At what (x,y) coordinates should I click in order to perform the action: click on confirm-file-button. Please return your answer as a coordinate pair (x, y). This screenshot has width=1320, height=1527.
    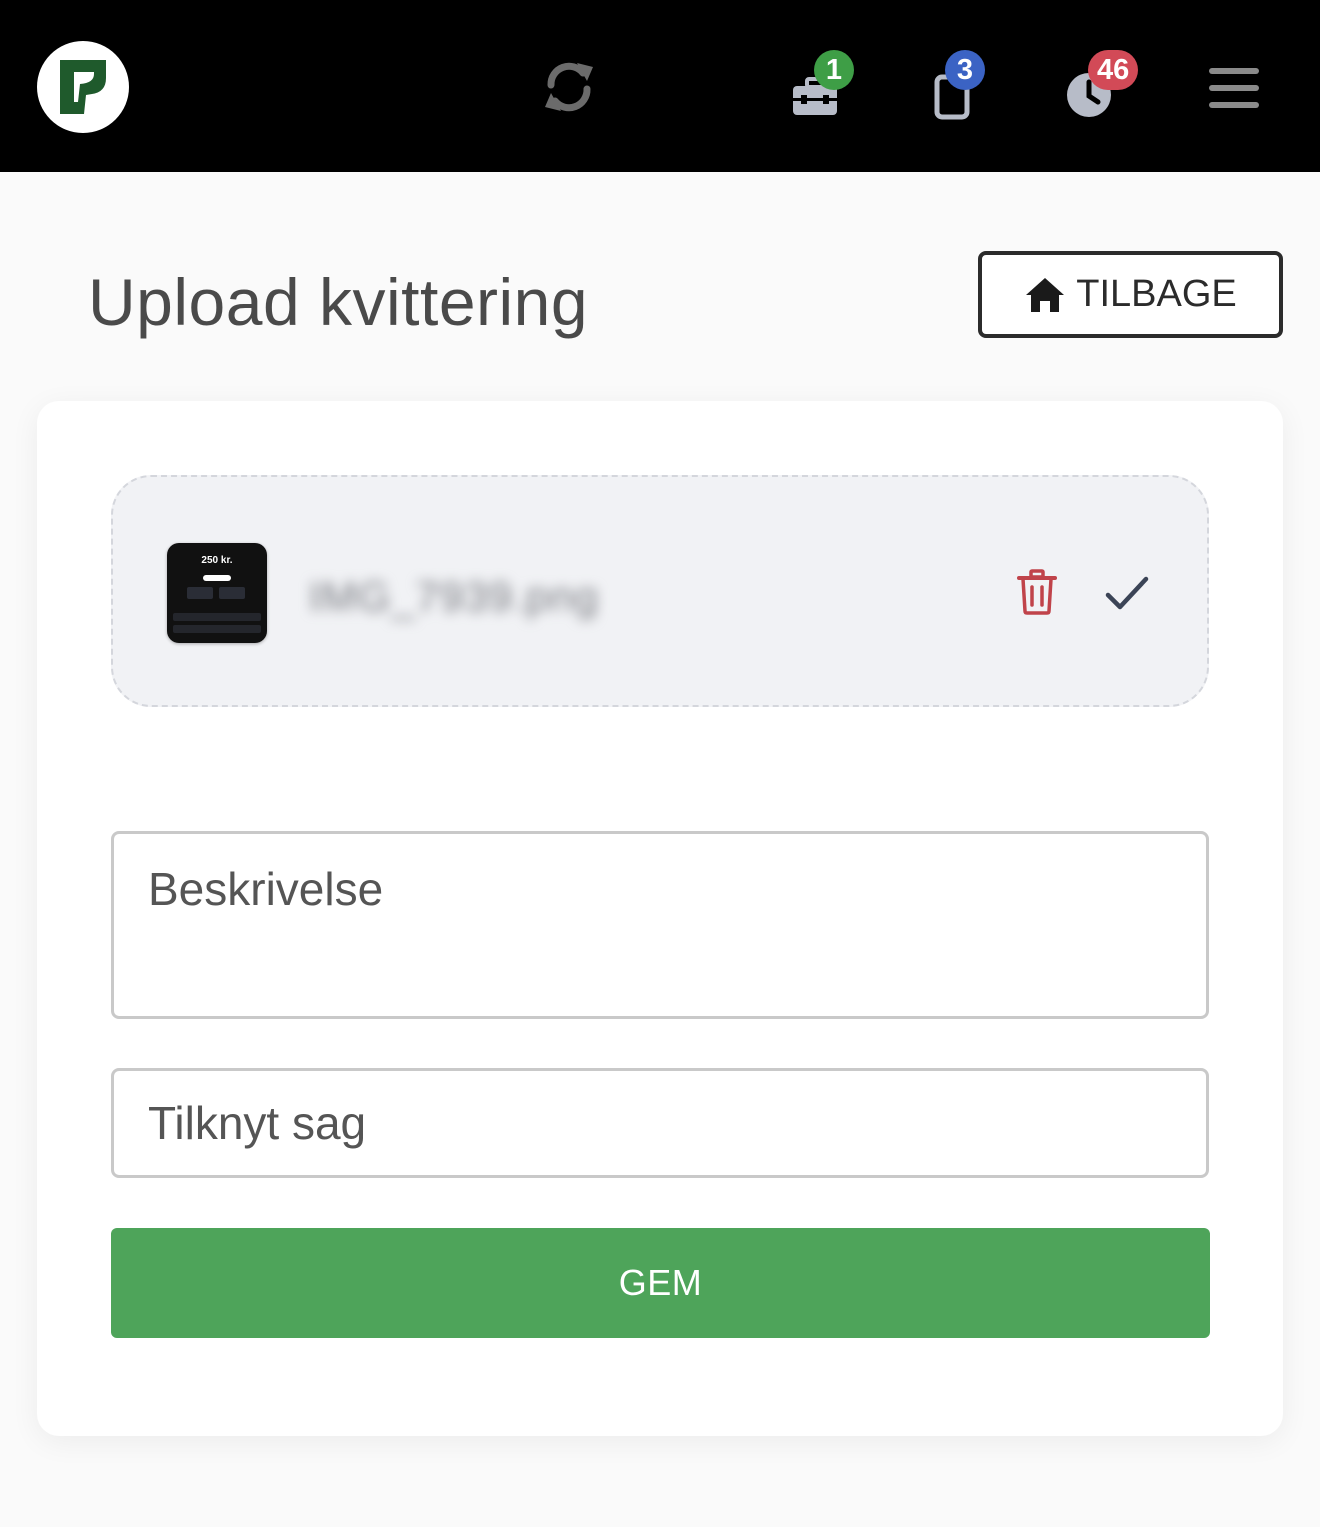
    Looking at the image, I should click on (1127, 593).